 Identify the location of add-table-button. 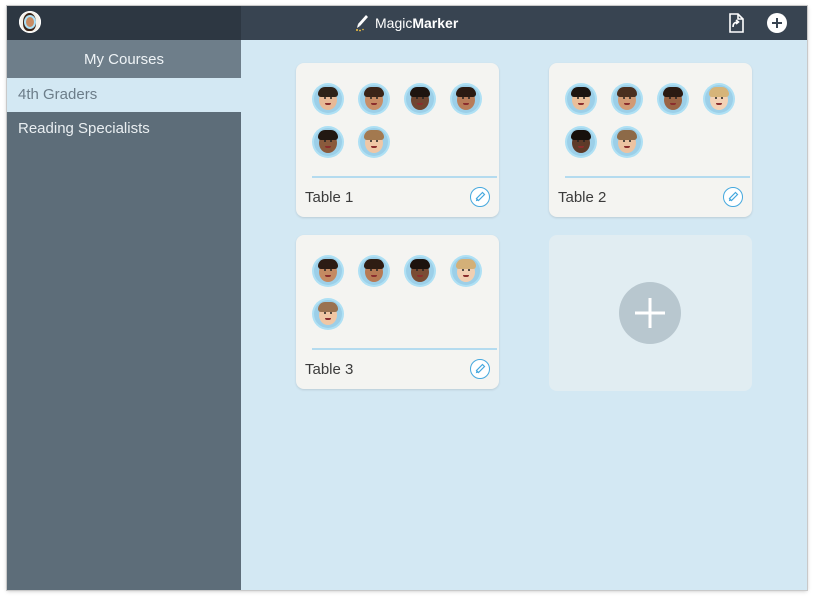
(650, 313).